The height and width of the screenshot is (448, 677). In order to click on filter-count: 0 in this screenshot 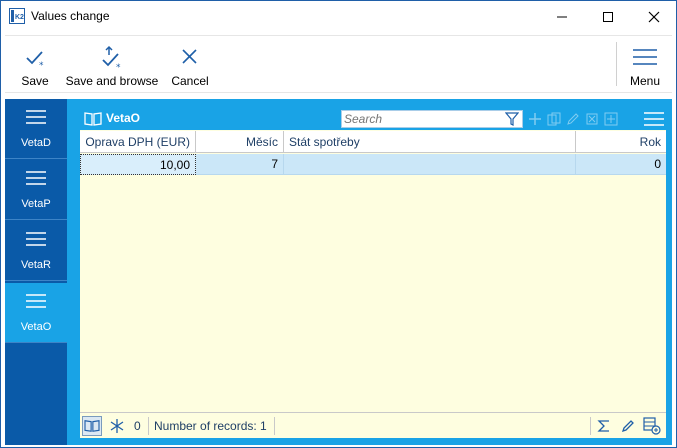, I will do `click(137, 426)`.